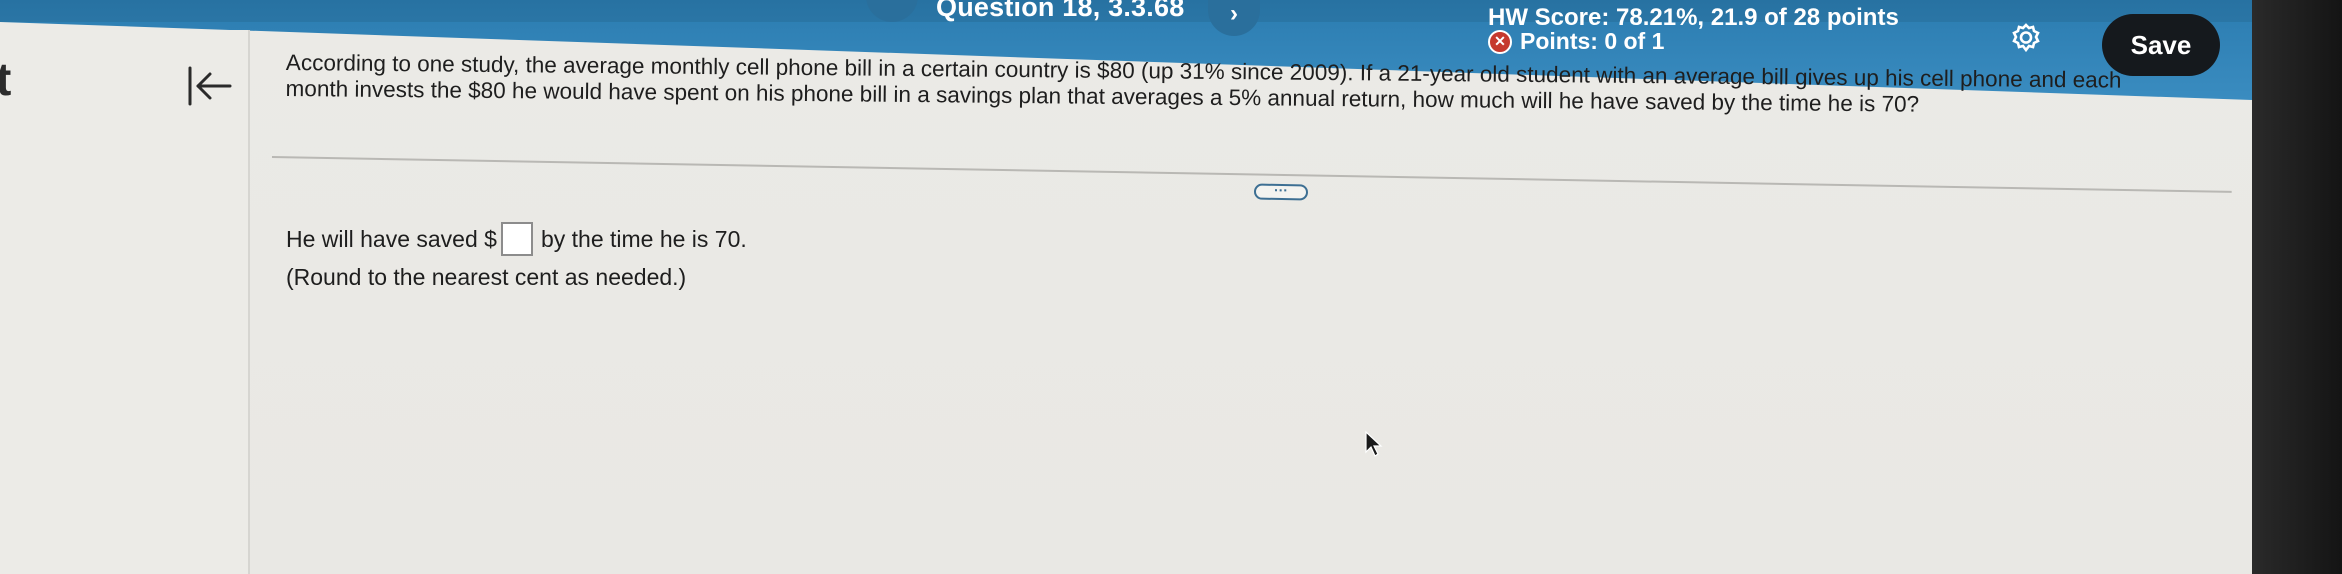  Describe the element at coordinates (1500, 41) in the screenshot. I see `x-circle-icon: ✕` at that location.